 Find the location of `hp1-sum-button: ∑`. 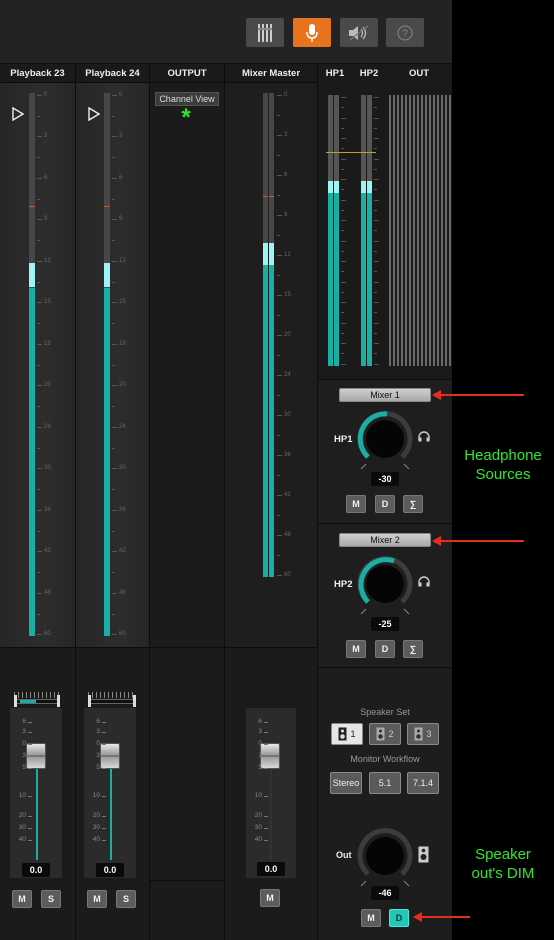

hp1-sum-button: ∑ is located at coordinates (413, 504).